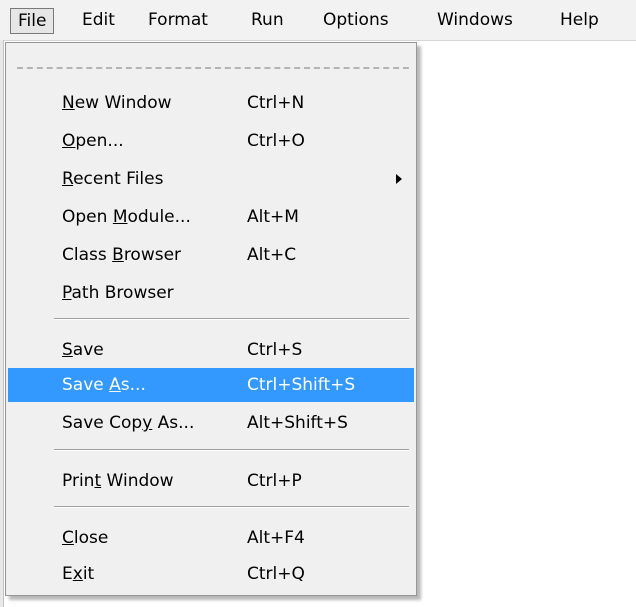 The width and height of the screenshot is (636, 607). Describe the element at coordinates (211, 481) in the screenshot. I see `menu-item-print-window: Print Window Ctrl+P` at that location.